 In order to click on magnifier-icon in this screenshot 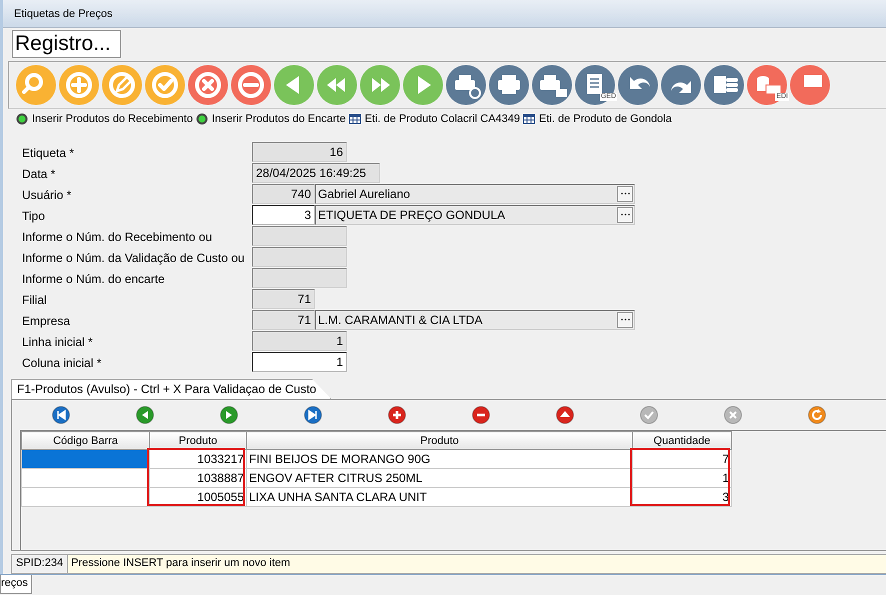, I will do `click(36, 85)`.